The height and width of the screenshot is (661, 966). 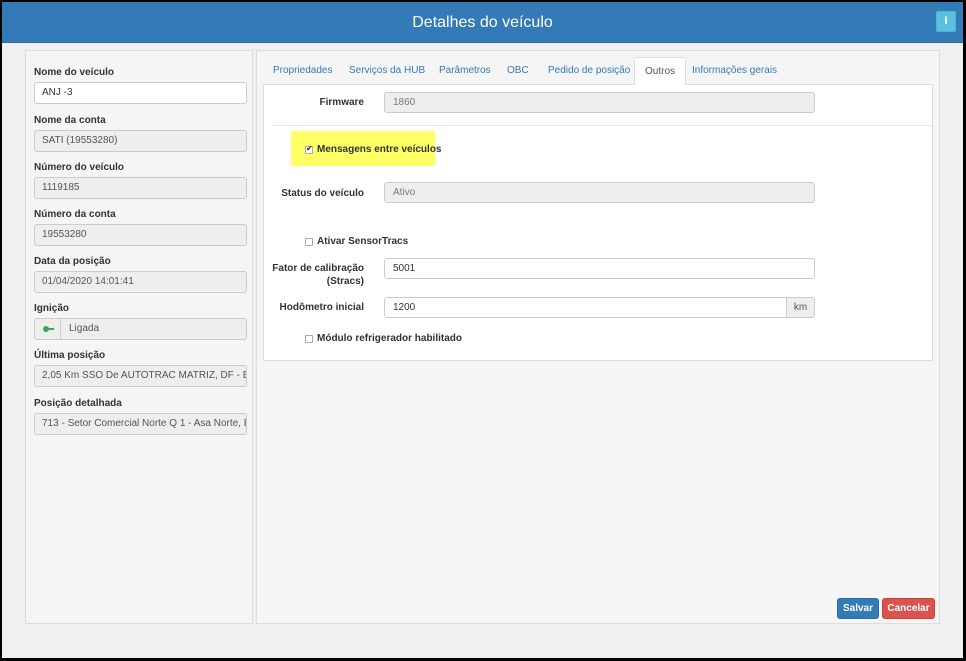 I want to click on odometer-input: 1200, so click(x=585, y=307).